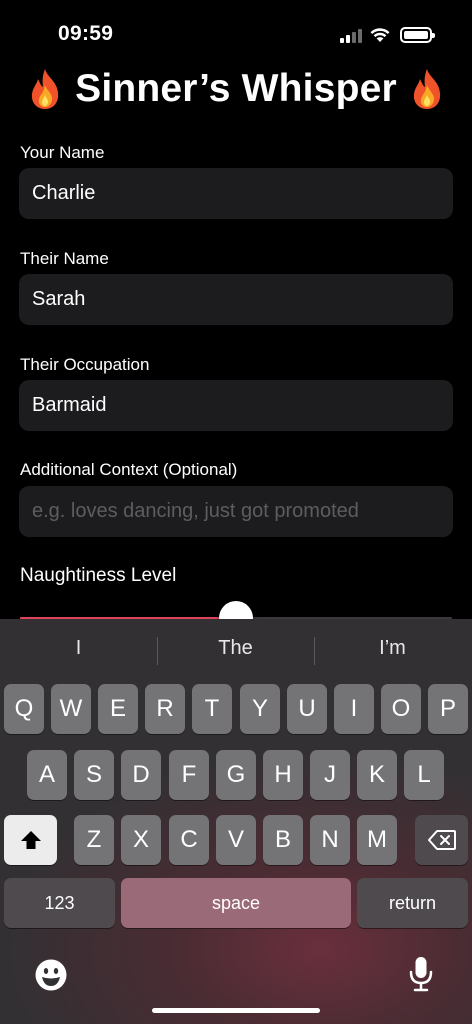 The height and width of the screenshot is (1024, 472). I want to click on key-p: P, so click(448, 709).